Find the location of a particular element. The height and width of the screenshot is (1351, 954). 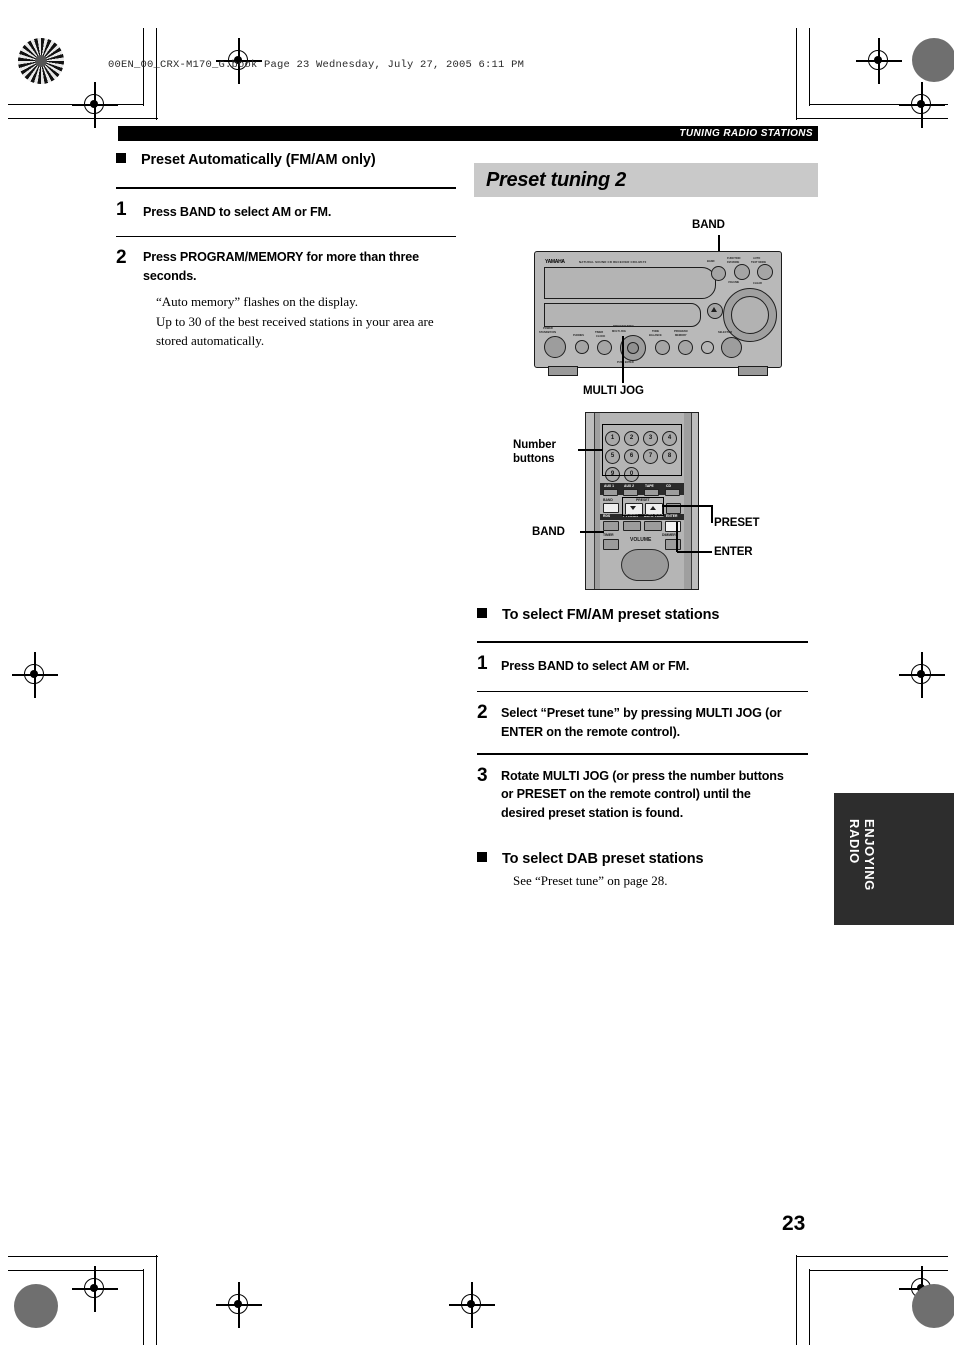

step-number: 1 is located at coordinates (121, 209).